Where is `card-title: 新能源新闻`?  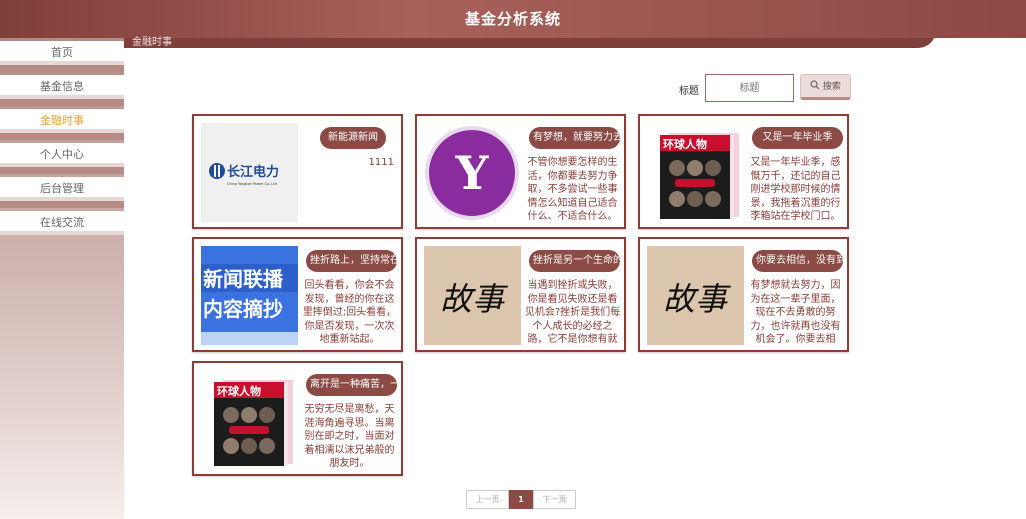
card-title: 新能源新闻 is located at coordinates (353, 138).